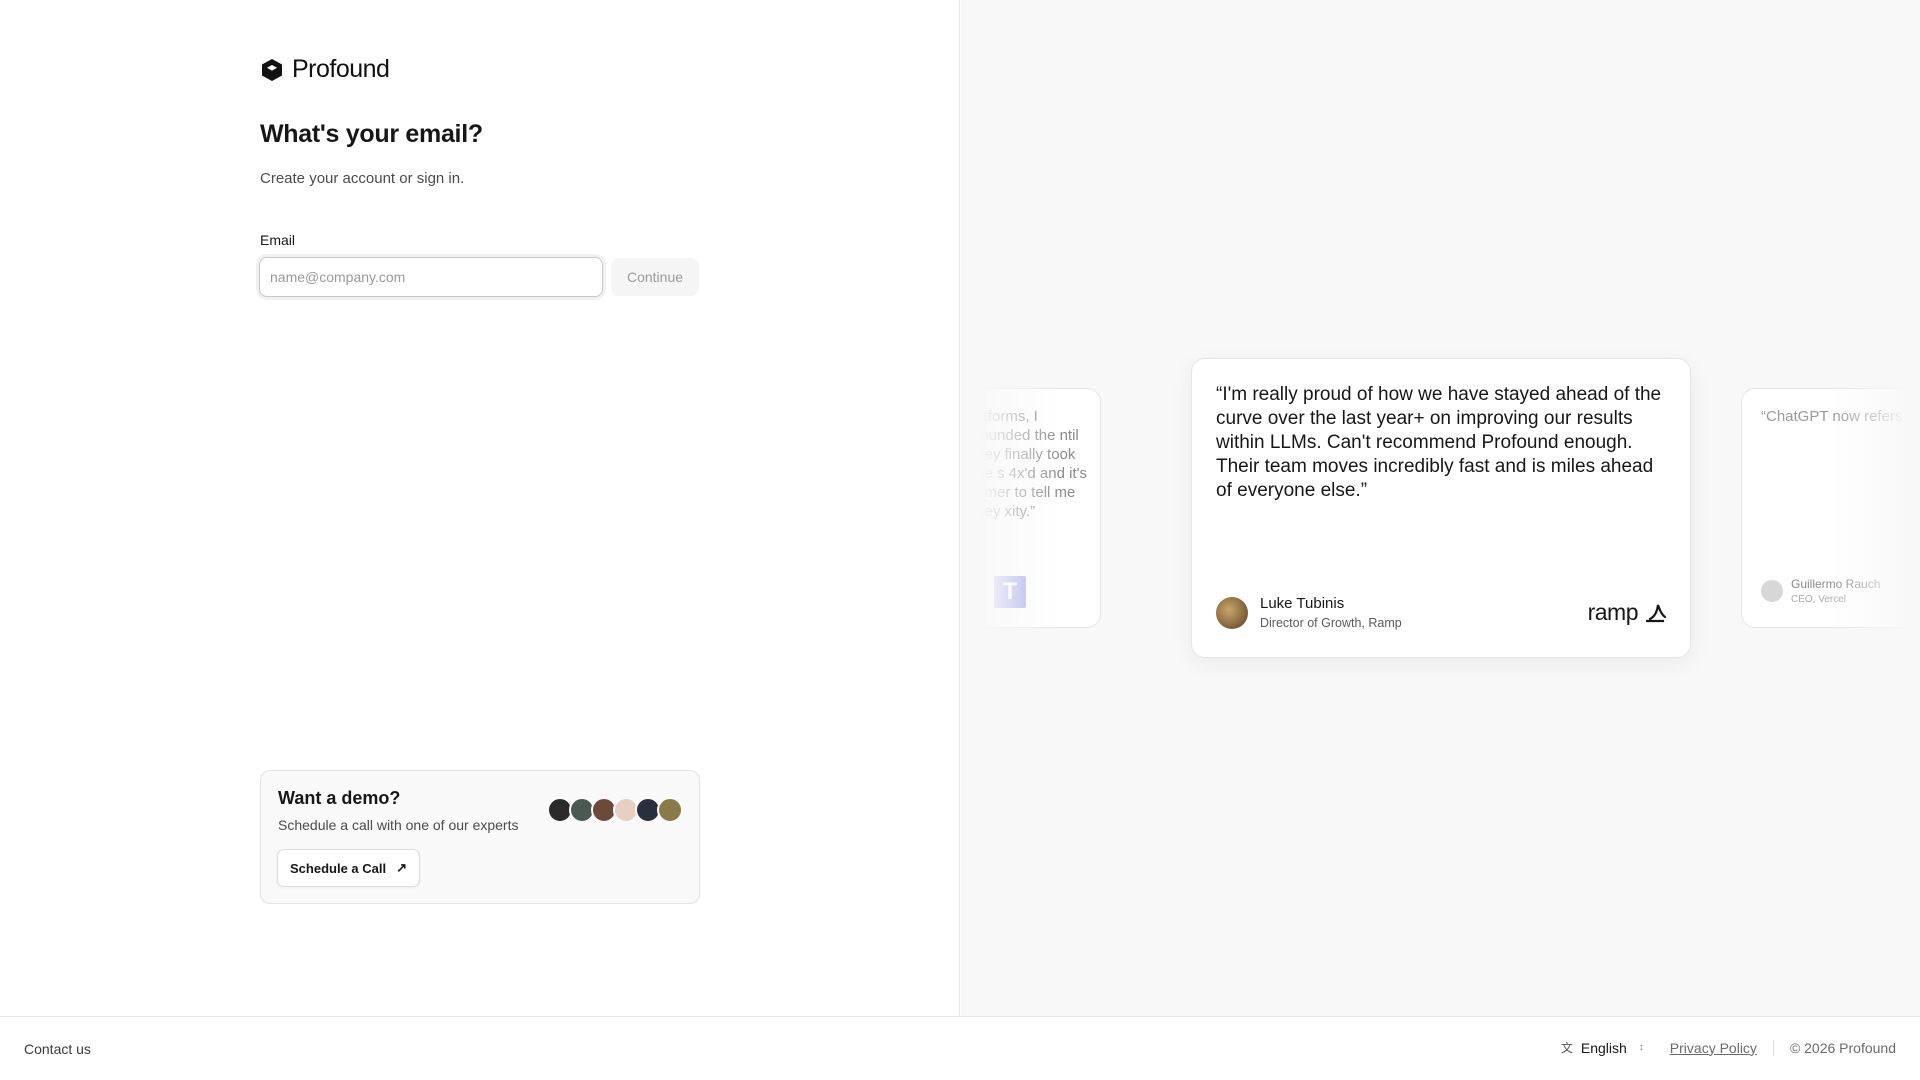 This screenshot has width=1920, height=1080. What do you see at coordinates (341, 69) in the screenshot?
I see `brand-name: Profound` at bounding box center [341, 69].